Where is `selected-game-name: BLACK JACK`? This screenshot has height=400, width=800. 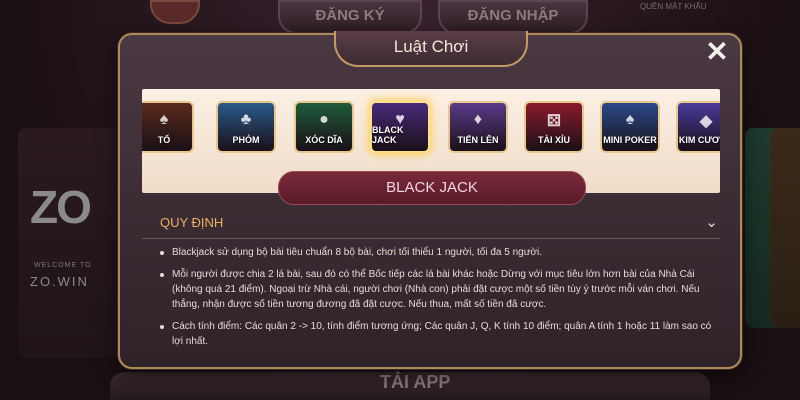 selected-game-name: BLACK JACK is located at coordinates (432, 188).